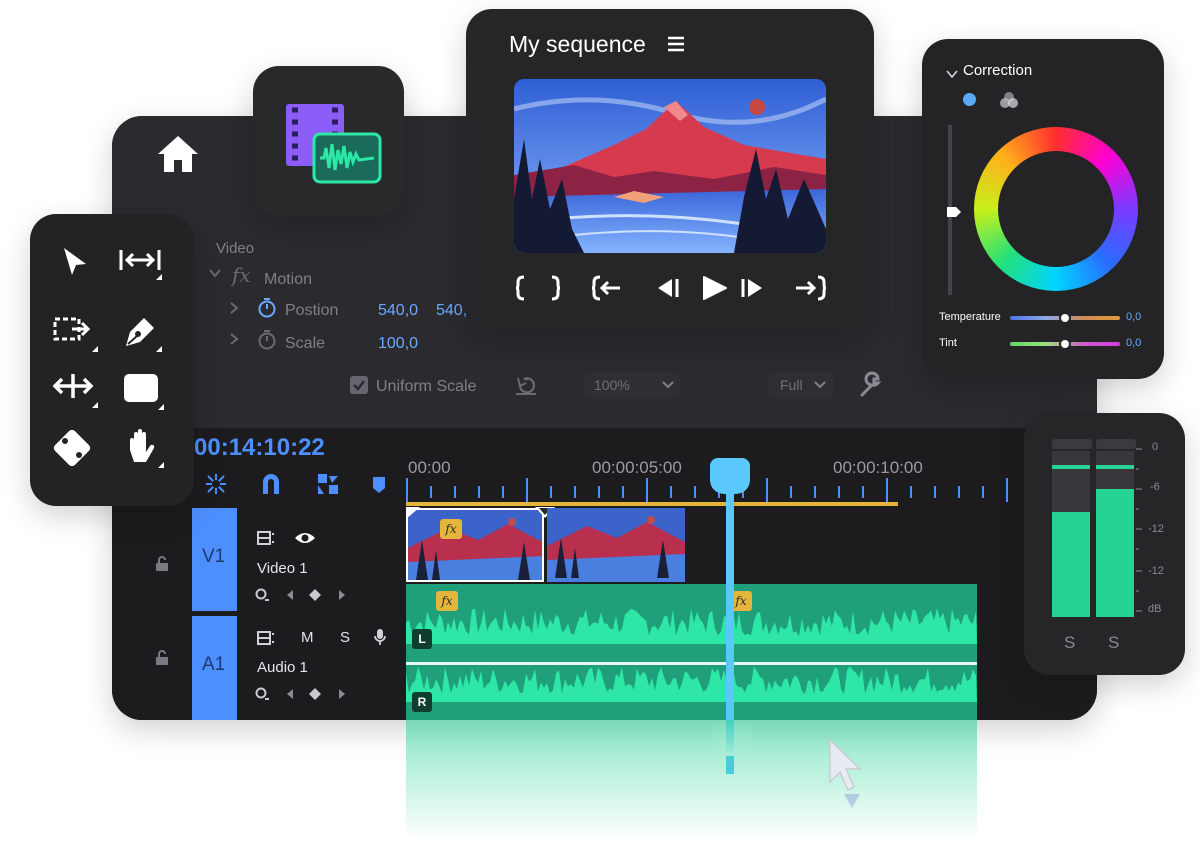  What do you see at coordinates (142, 335) in the screenshot?
I see `pen-tool-icon` at bounding box center [142, 335].